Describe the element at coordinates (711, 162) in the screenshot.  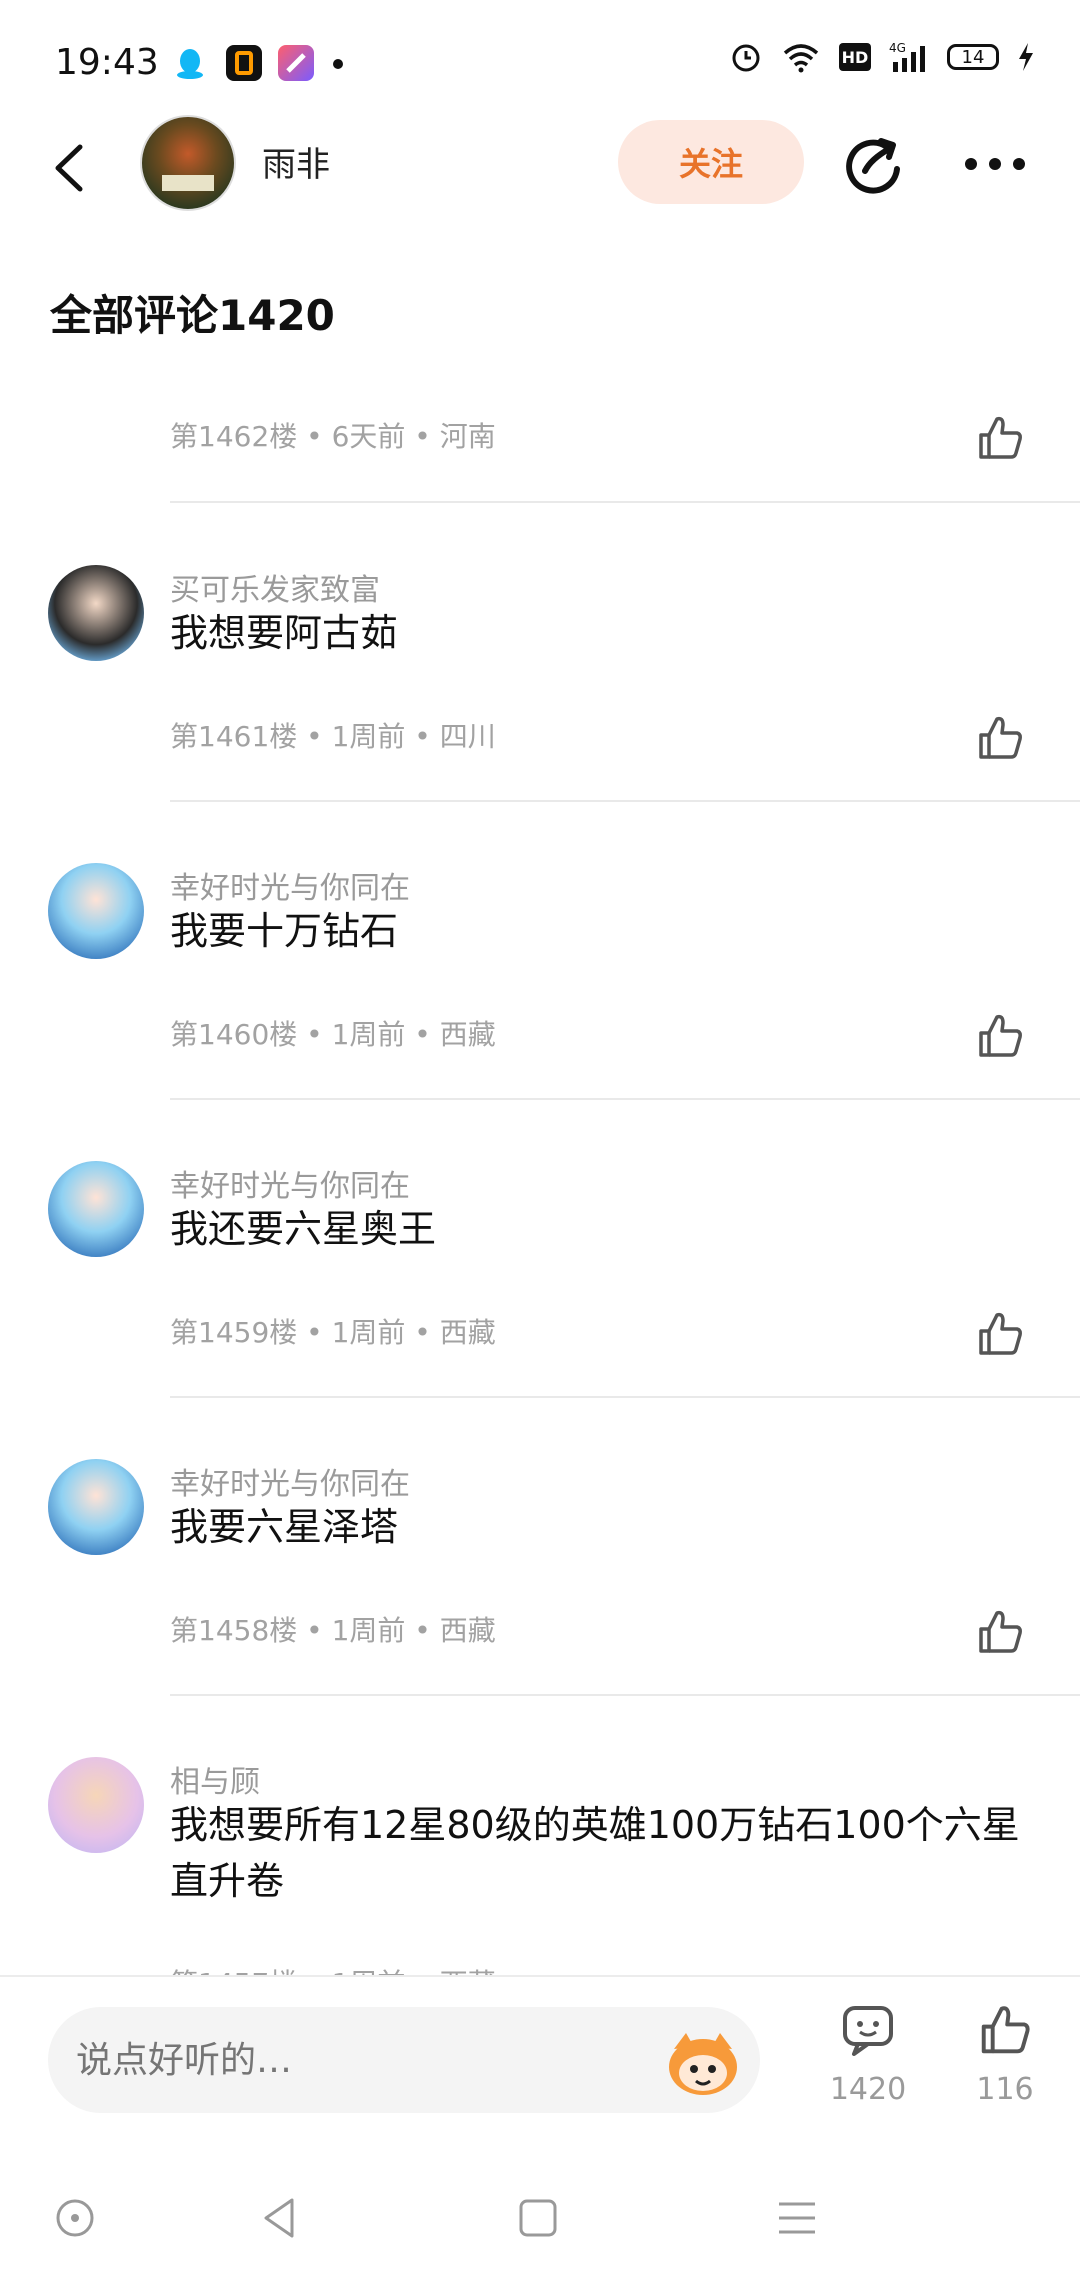
I see `follow-button: 关注` at that location.